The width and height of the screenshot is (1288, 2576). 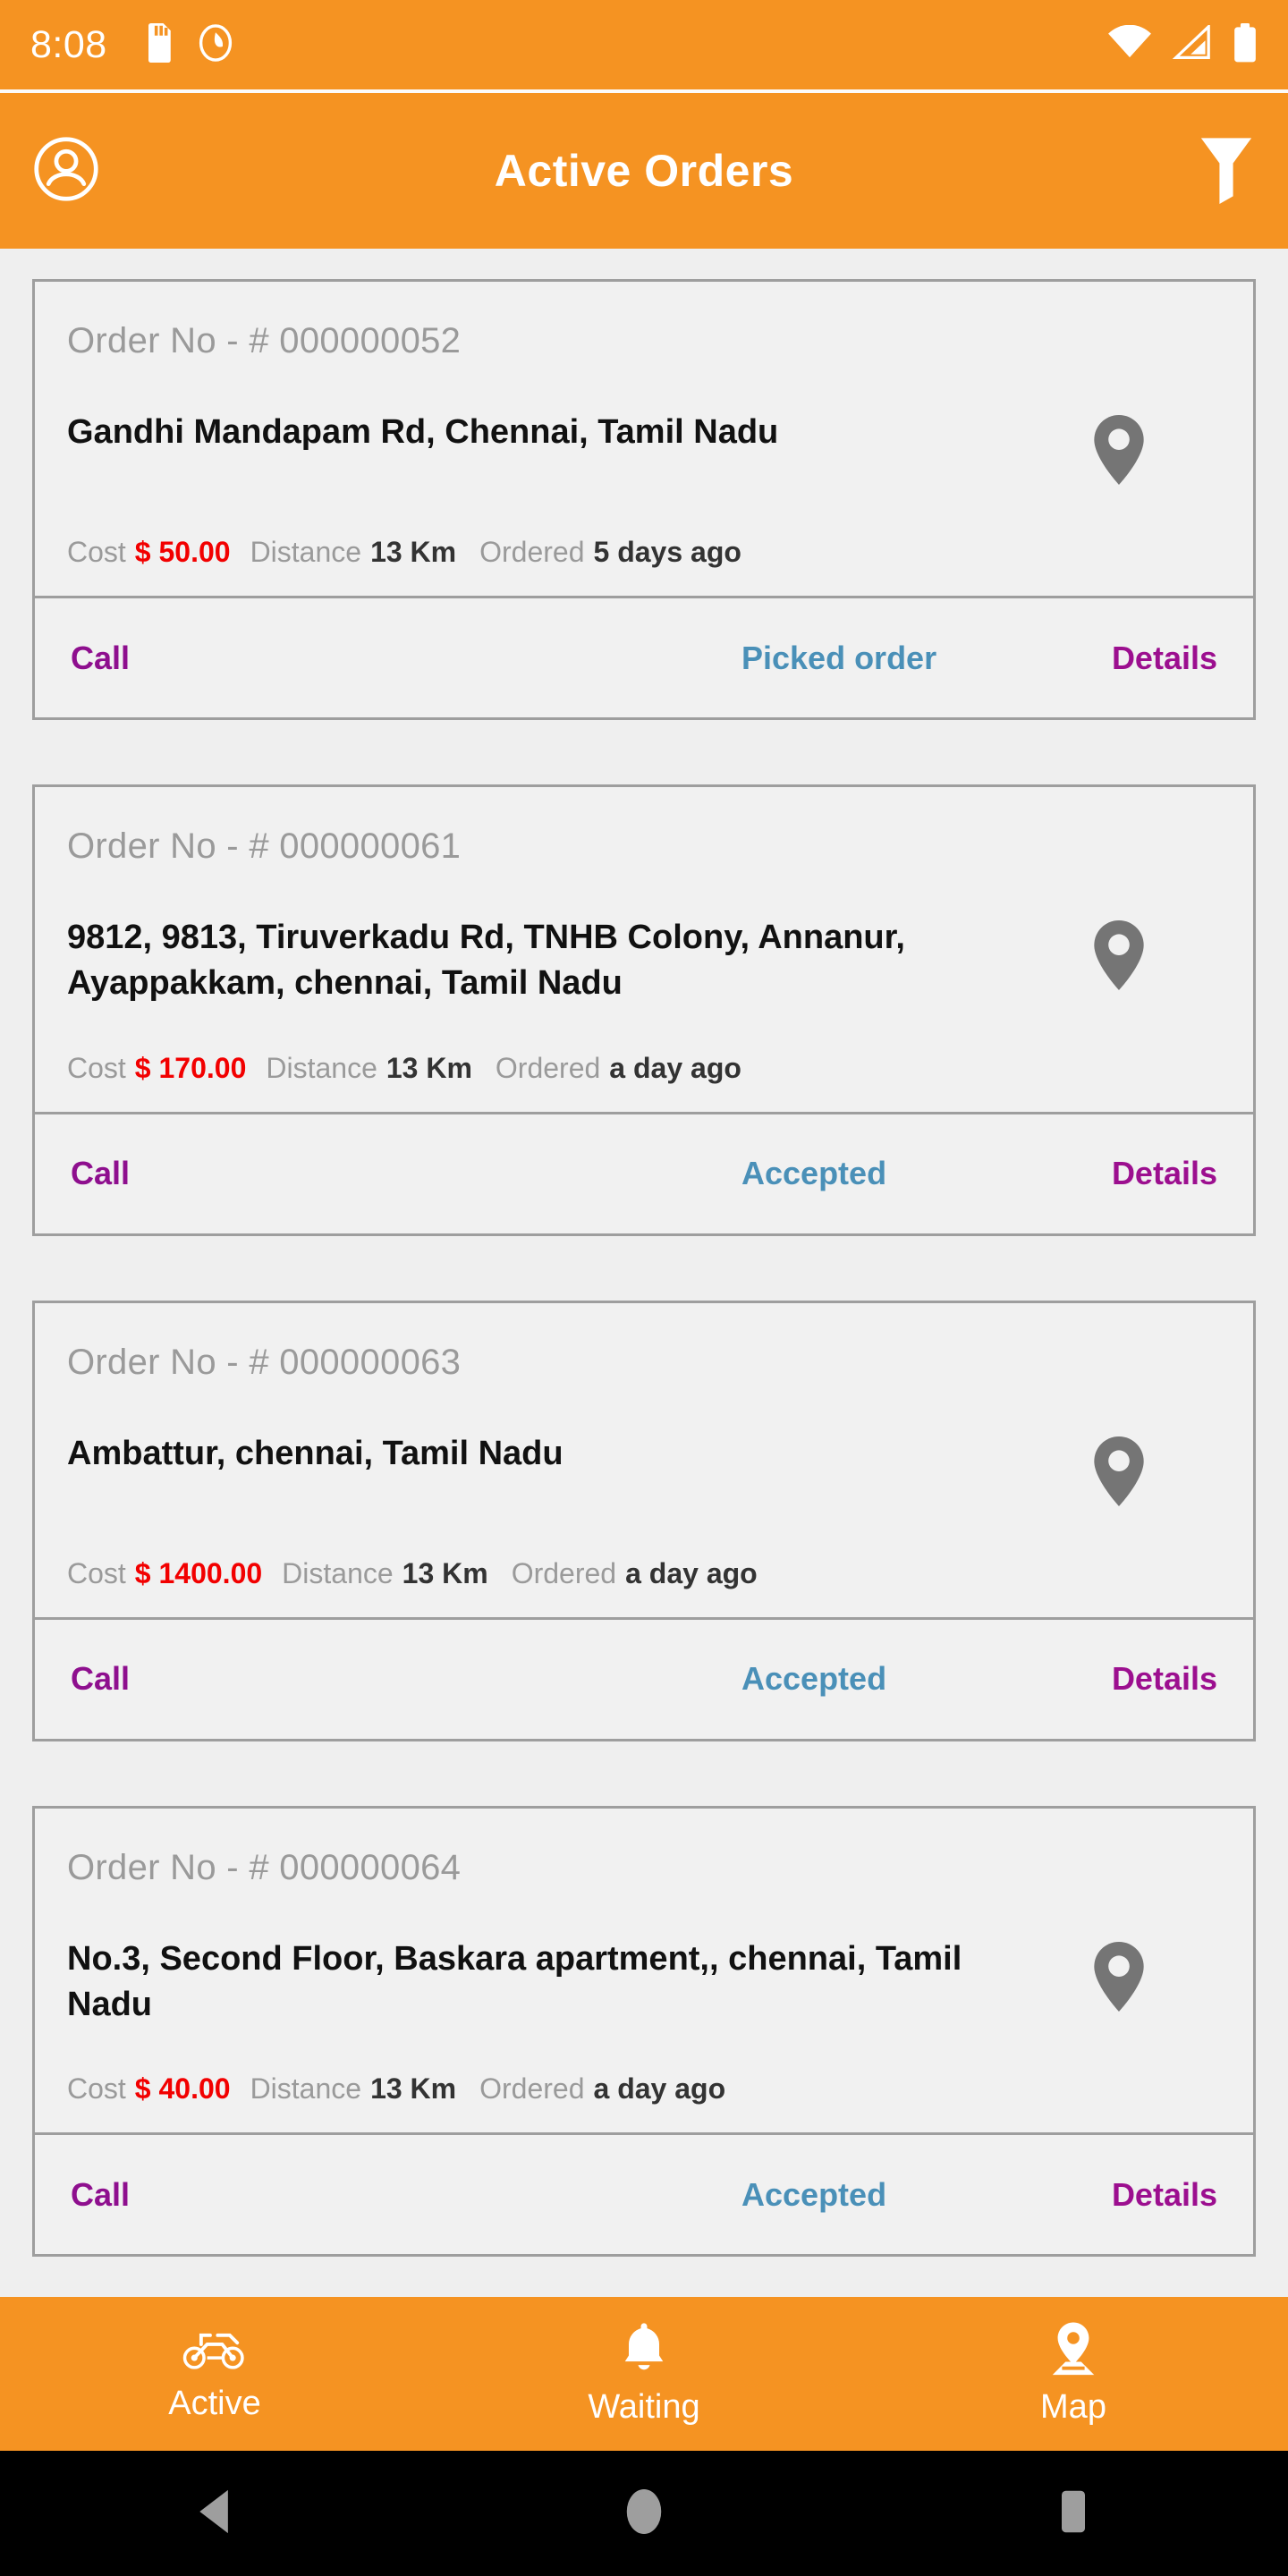 I want to click on do-not-disturb-icon, so click(x=215, y=44).